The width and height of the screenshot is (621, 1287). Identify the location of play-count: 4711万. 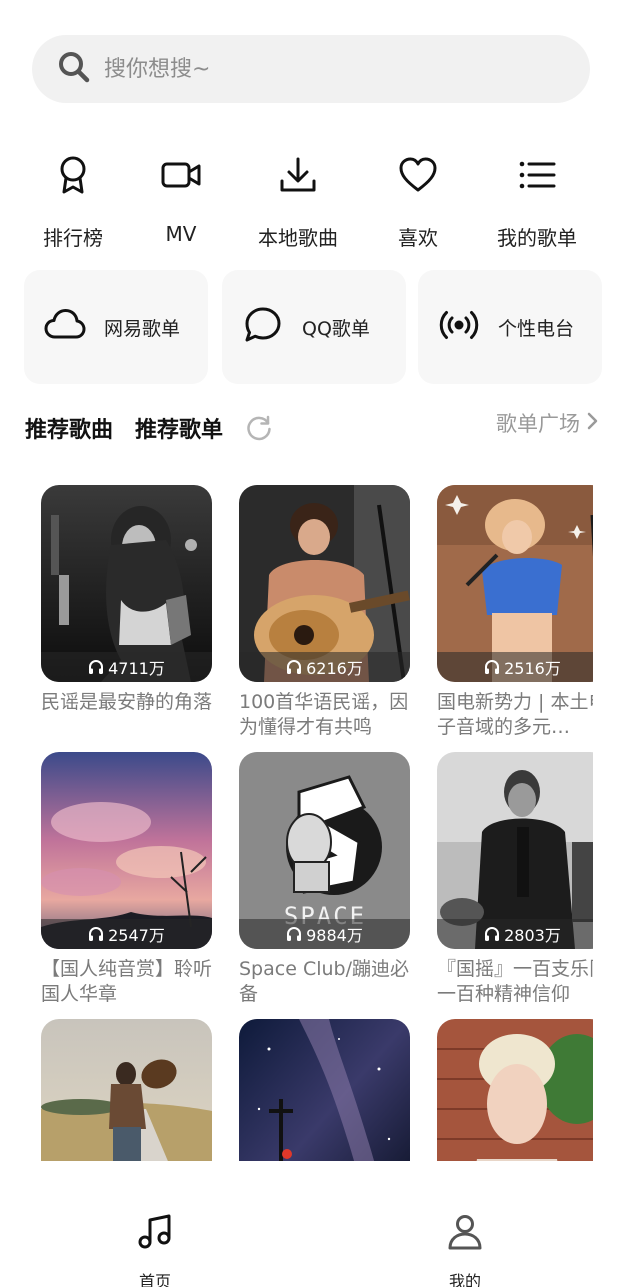
(126, 667).